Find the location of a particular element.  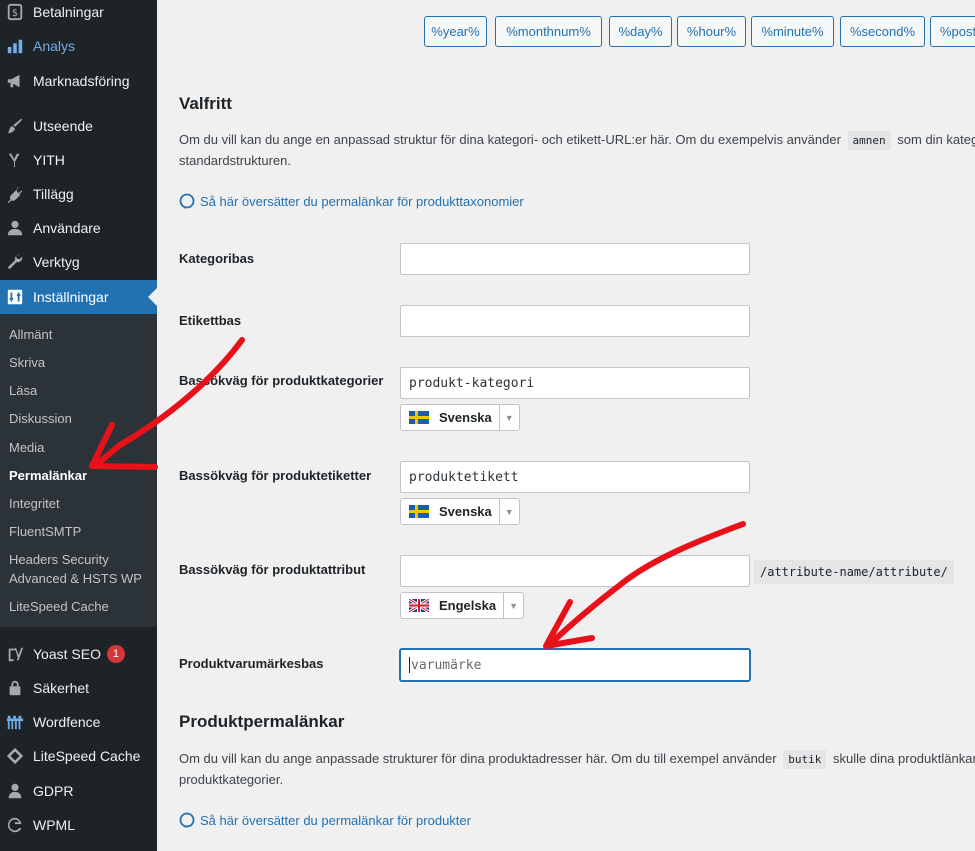

wpml-icon is located at coordinates (15, 825).